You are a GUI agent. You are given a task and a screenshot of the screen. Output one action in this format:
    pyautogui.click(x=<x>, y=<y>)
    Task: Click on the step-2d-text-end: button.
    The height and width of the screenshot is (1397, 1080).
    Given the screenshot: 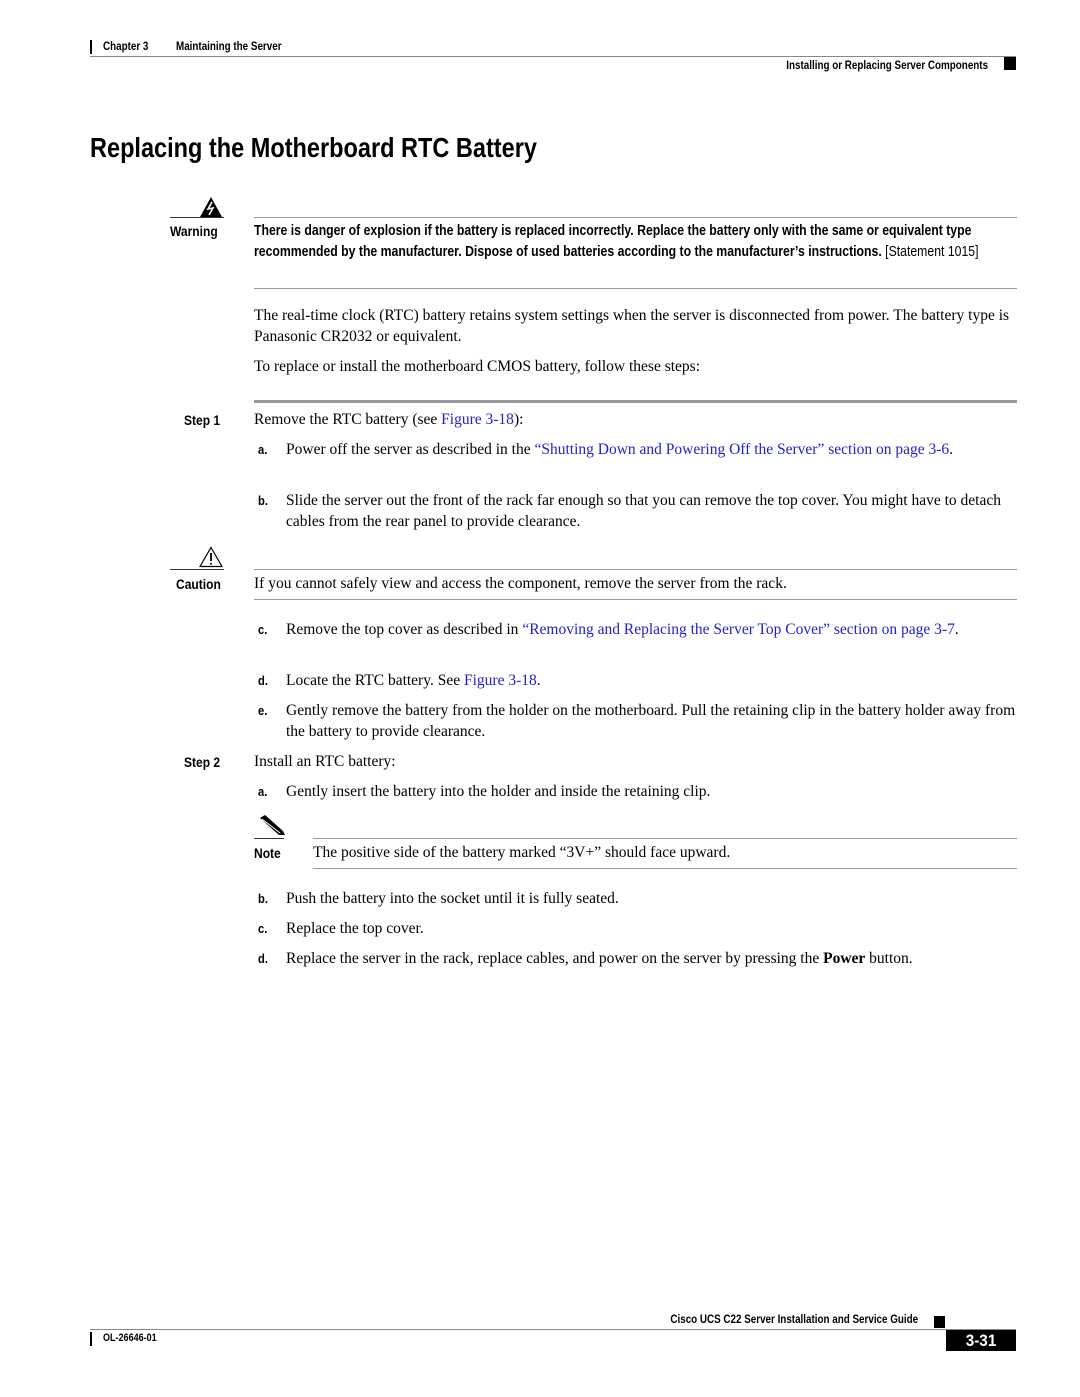 What is the action you would take?
    pyautogui.click(x=889, y=958)
    